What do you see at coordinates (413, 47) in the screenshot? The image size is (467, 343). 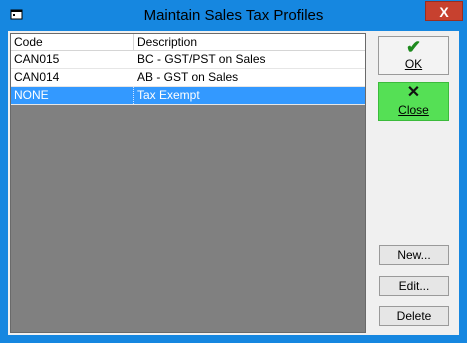 I see `checkmark-icon: ✔` at bounding box center [413, 47].